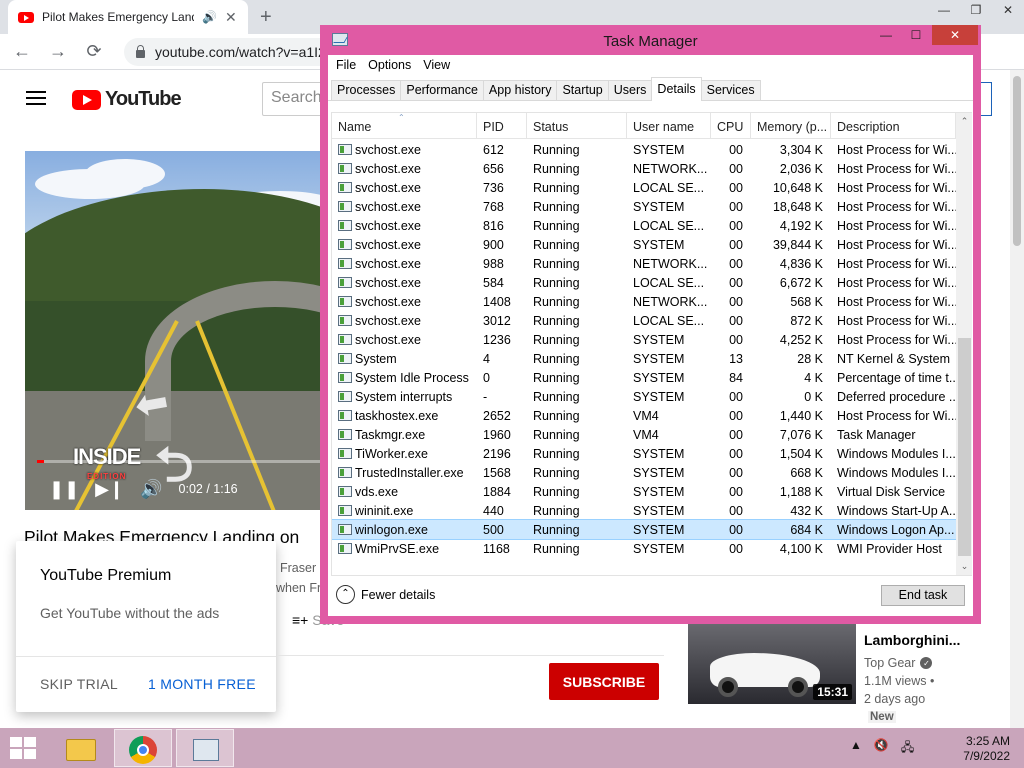 The image size is (1024, 768). Describe the element at coordinates (772, 663) in the screenshot. I see `recommendation-thumbnail: 15:31` at that location.